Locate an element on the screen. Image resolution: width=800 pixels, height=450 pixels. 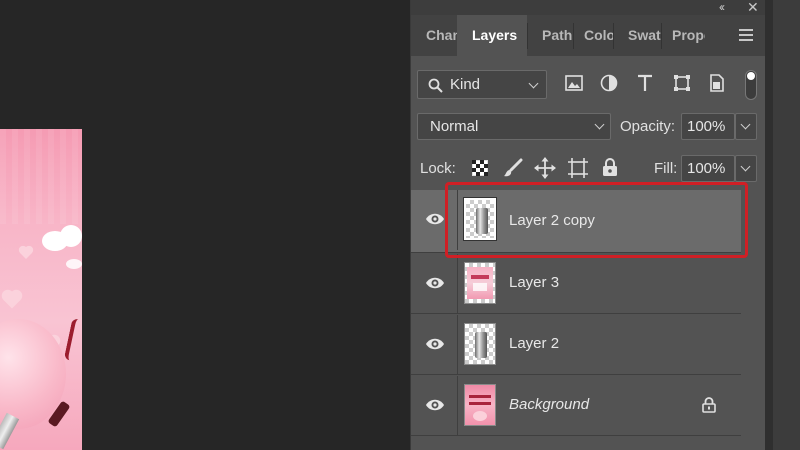
pink-card-thumbnail is located at coordinates (480, 283).